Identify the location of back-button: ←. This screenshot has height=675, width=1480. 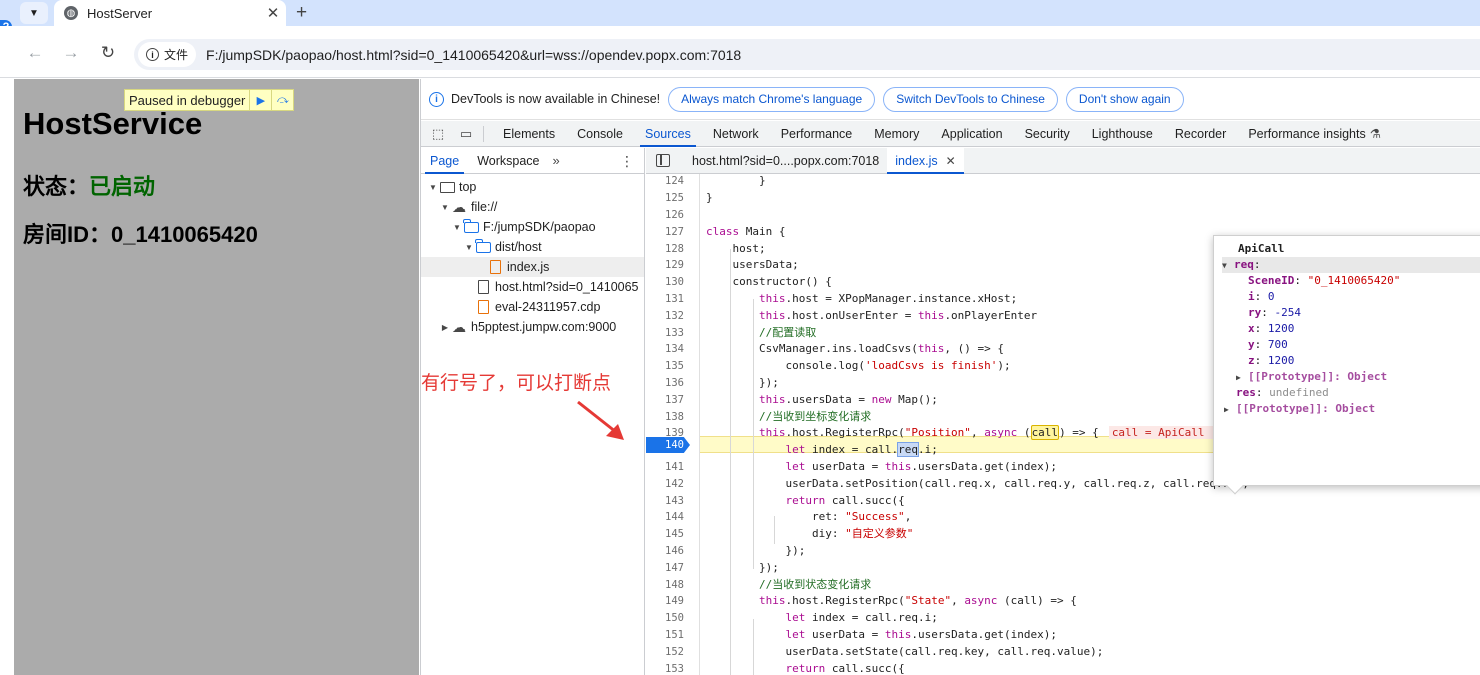
(35, 53).